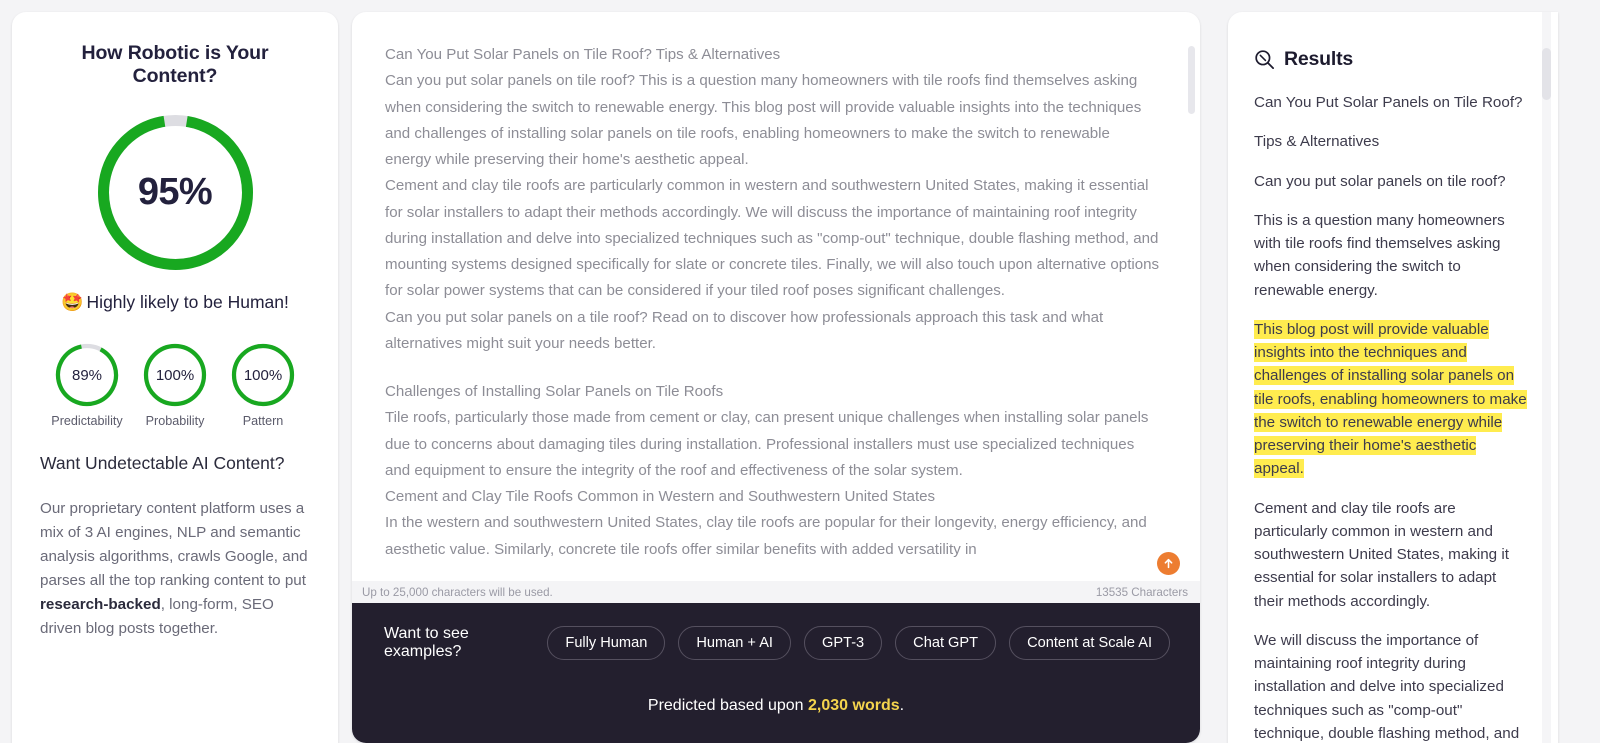 The height and width of the screenshot is (743, 1600). What do you see at coordinates (263, 421) in the screenshot?
I see `pattern-label: Pattern` at bounding box center [263, 421].